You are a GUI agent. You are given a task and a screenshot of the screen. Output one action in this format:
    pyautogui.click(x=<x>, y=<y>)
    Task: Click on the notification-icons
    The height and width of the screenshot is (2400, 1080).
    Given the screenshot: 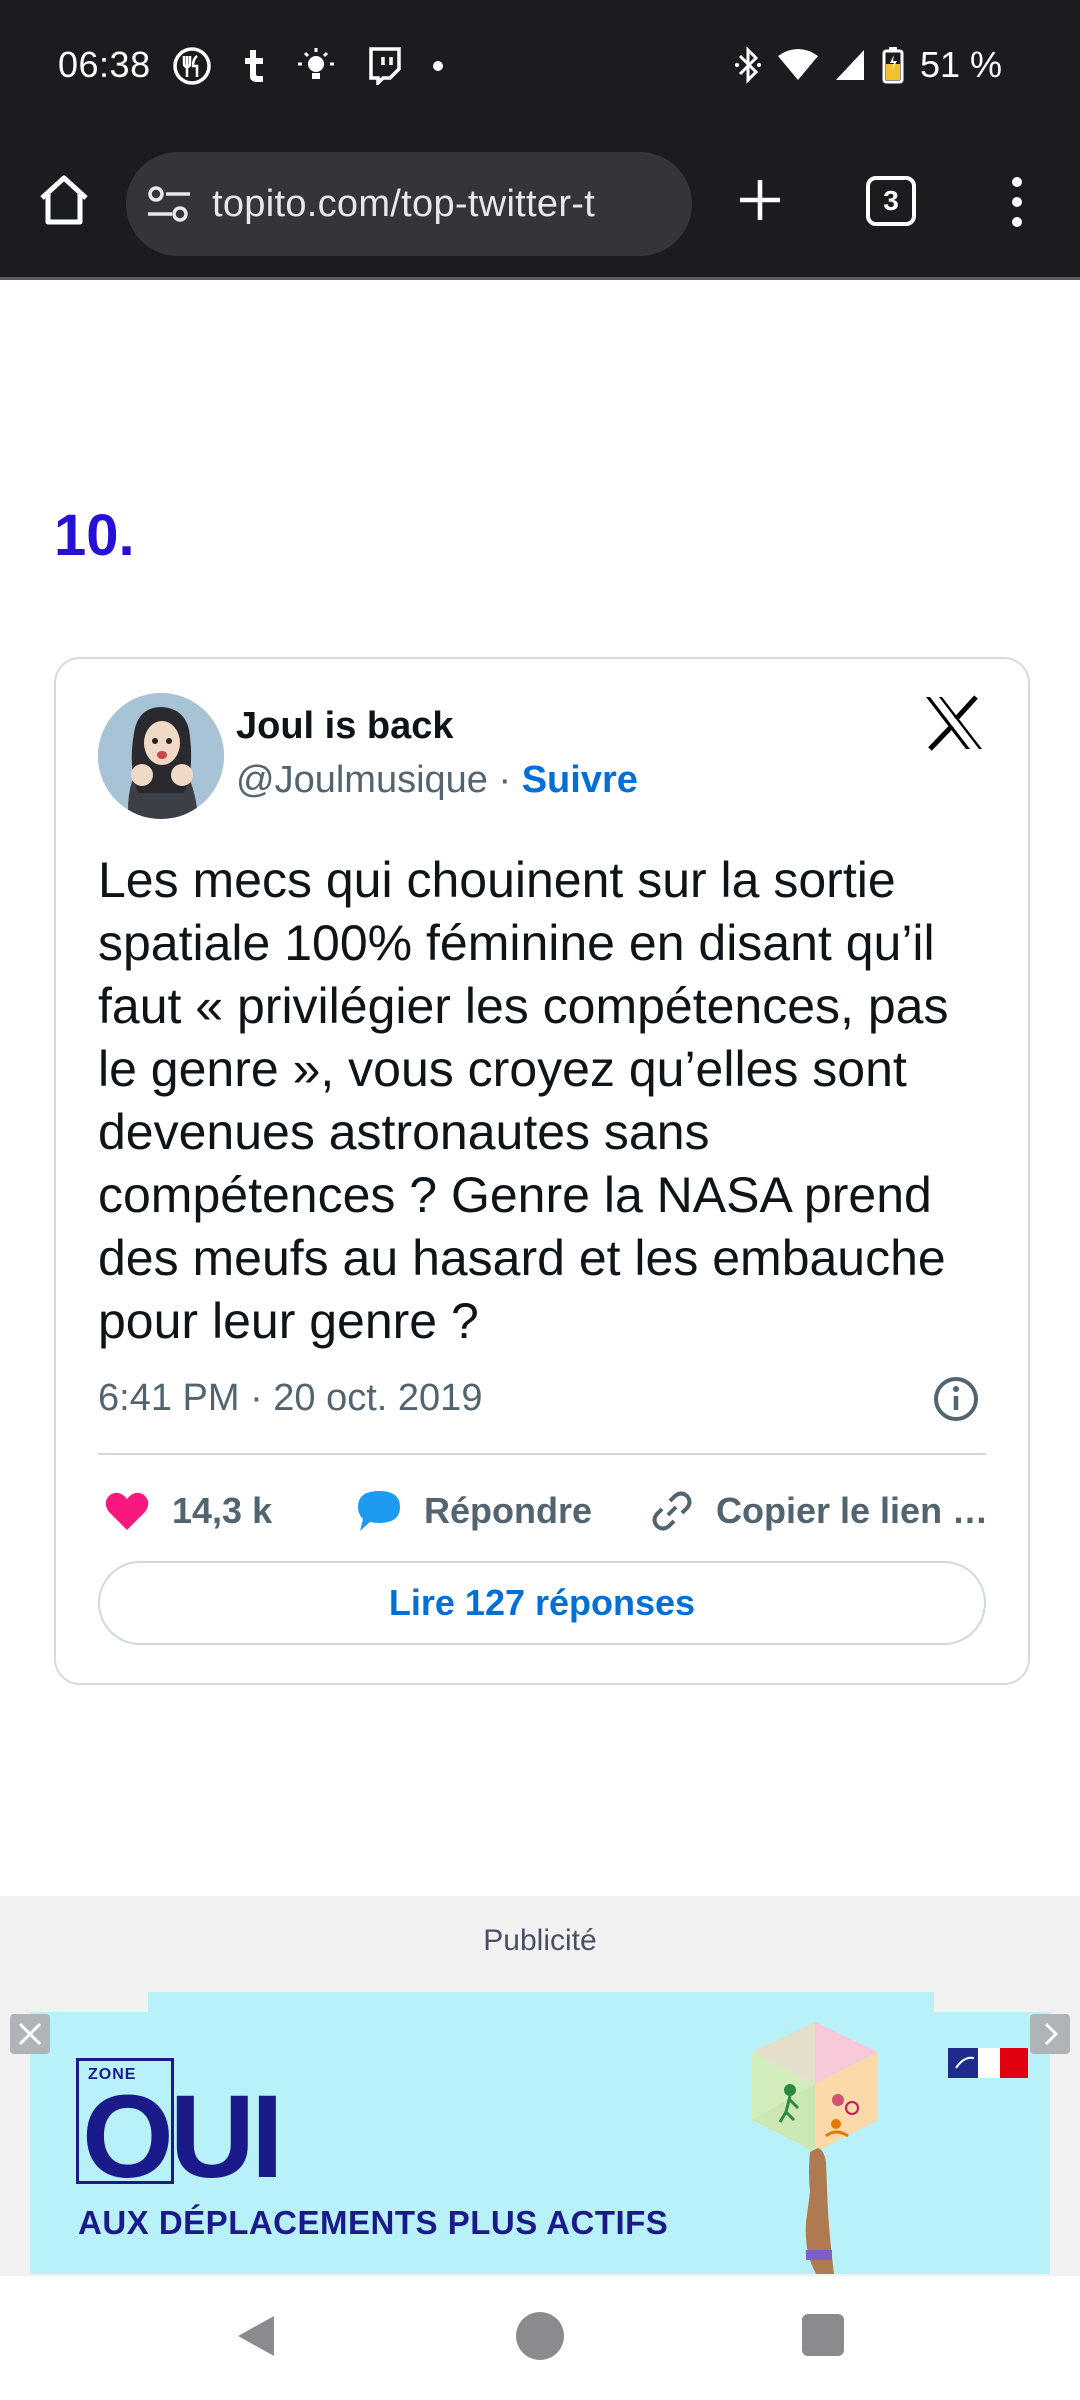 What is the action you would take?
    pyautogui.click(x=308, y=66)
    